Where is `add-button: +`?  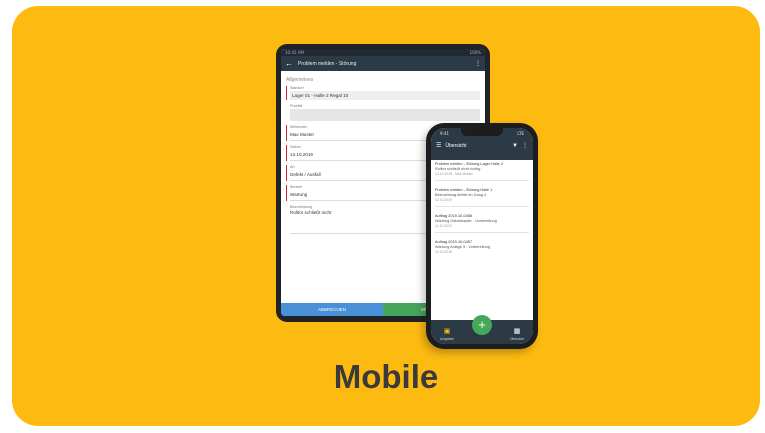
add-button: + is located at coordinates (482, 325).